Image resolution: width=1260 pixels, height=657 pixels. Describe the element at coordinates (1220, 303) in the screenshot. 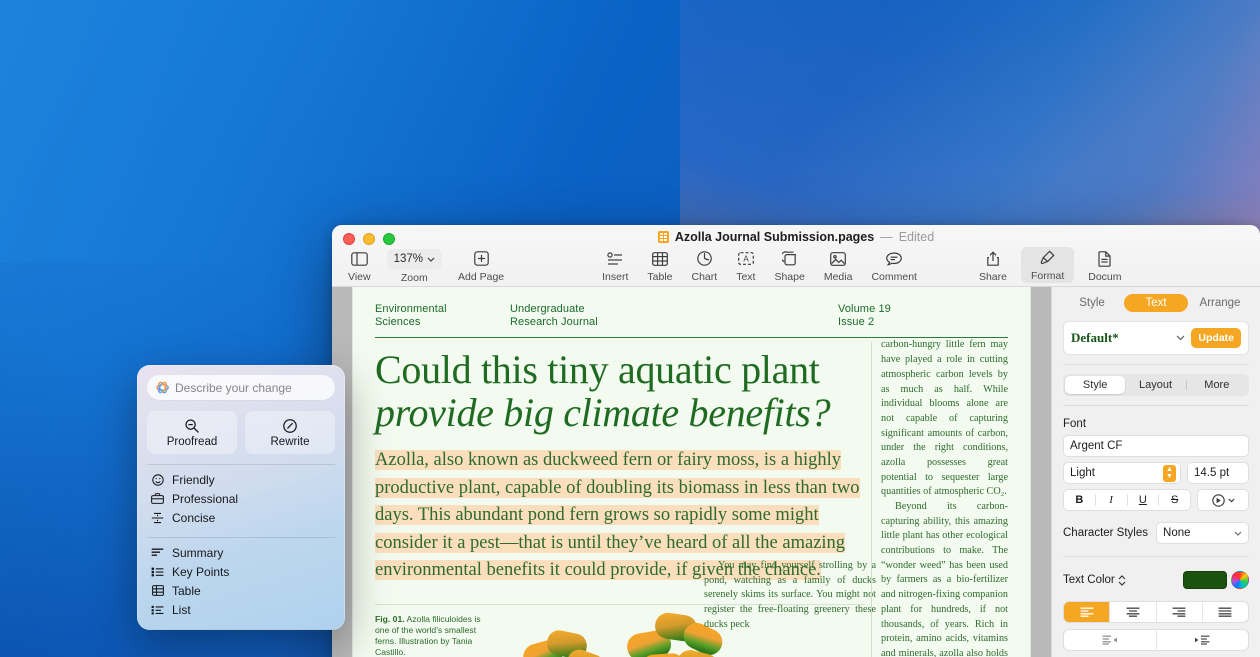

I see `tab-arrange: Arrange` at that location.